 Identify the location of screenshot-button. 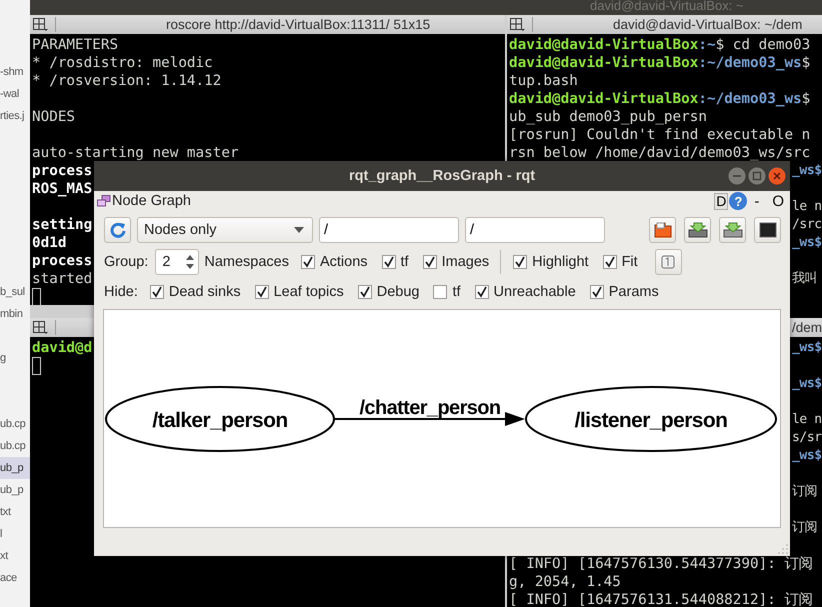
(767, 230).